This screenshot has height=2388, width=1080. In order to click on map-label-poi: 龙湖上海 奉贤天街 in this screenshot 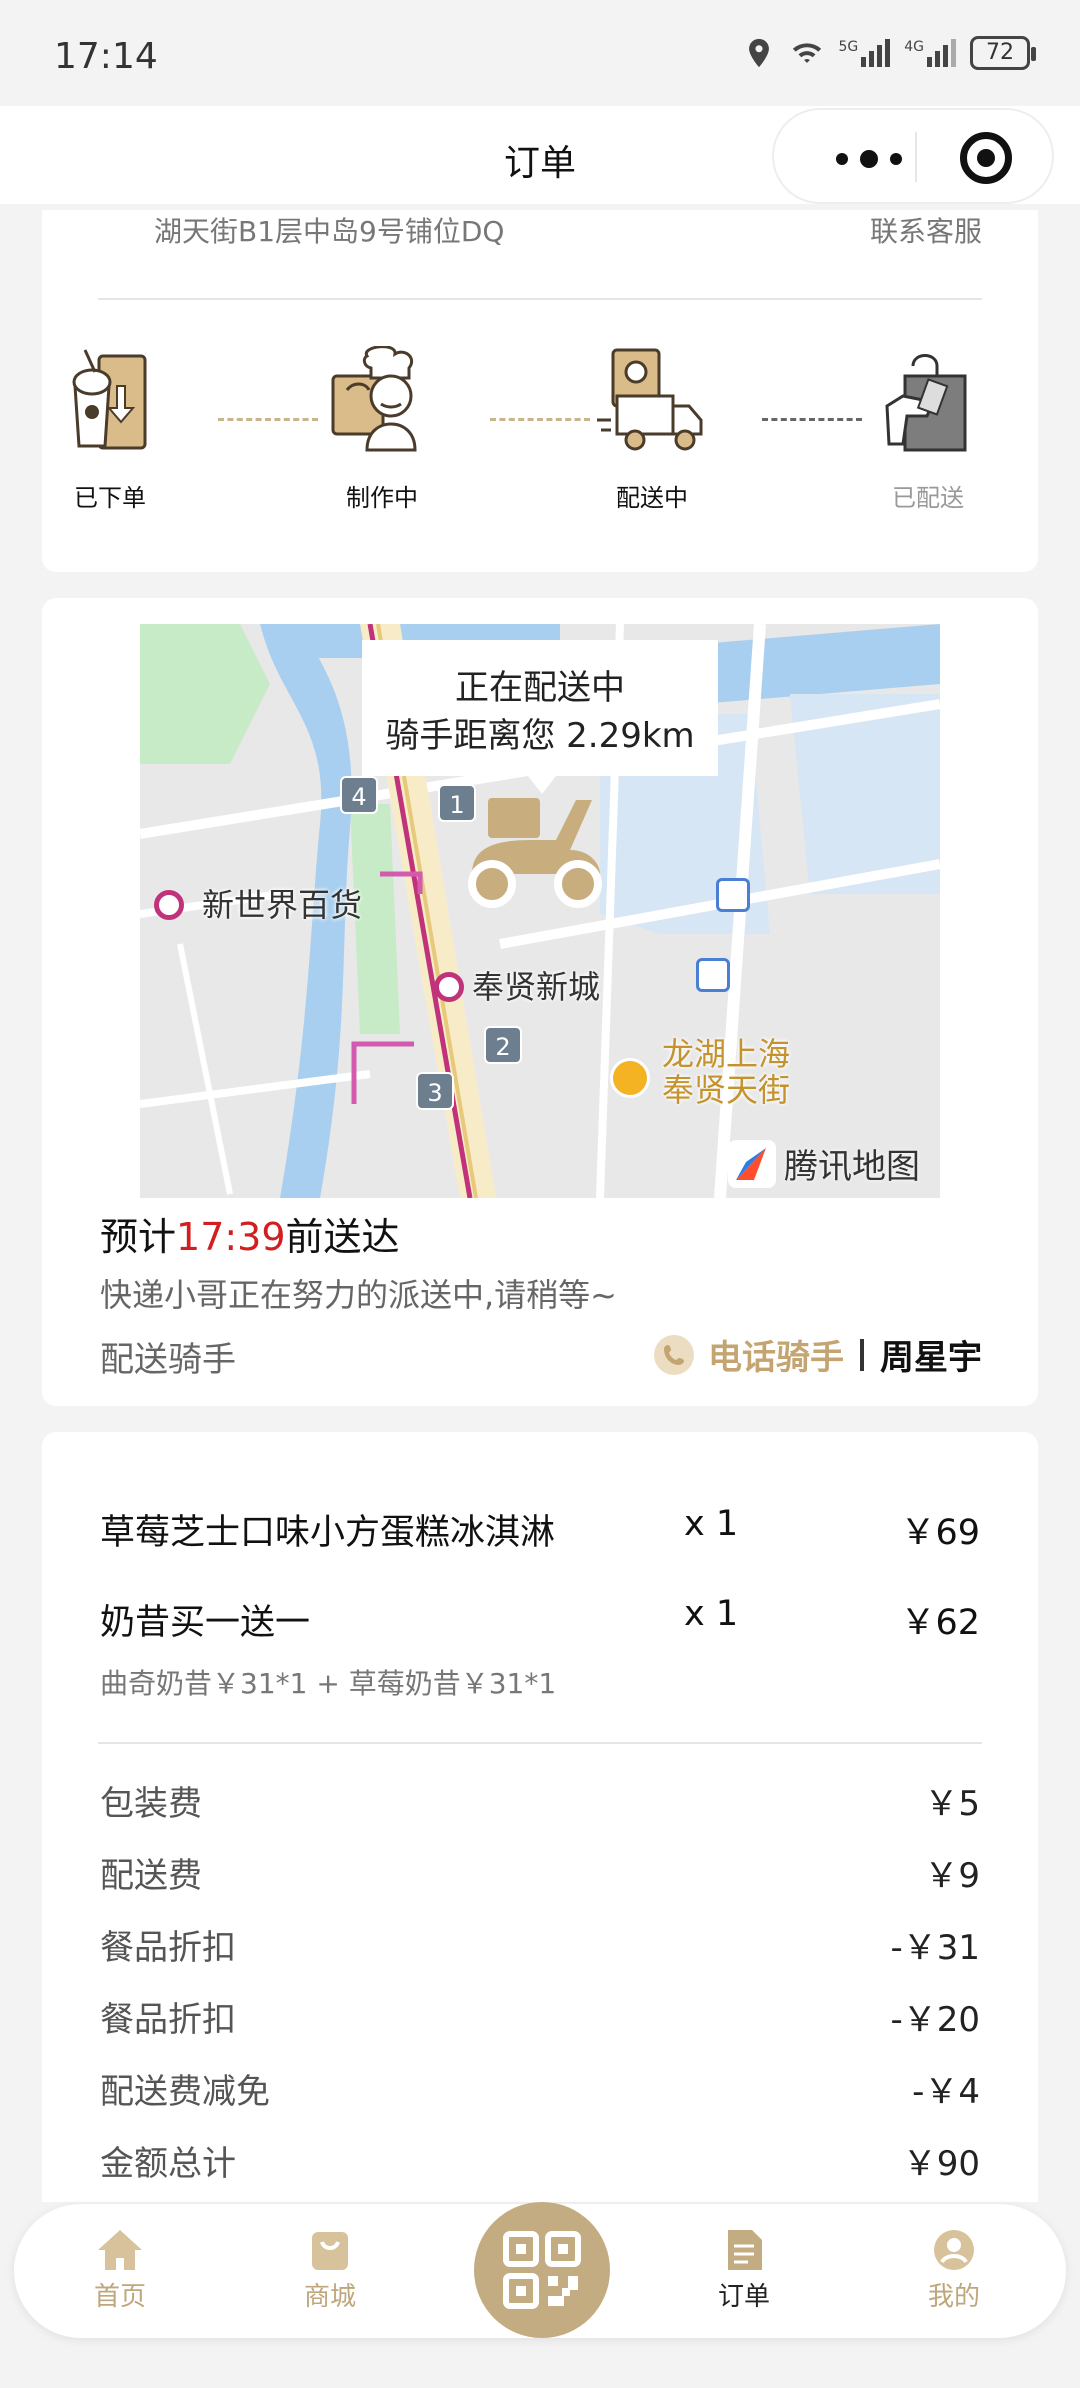, I will do `click(726, 1072)`.